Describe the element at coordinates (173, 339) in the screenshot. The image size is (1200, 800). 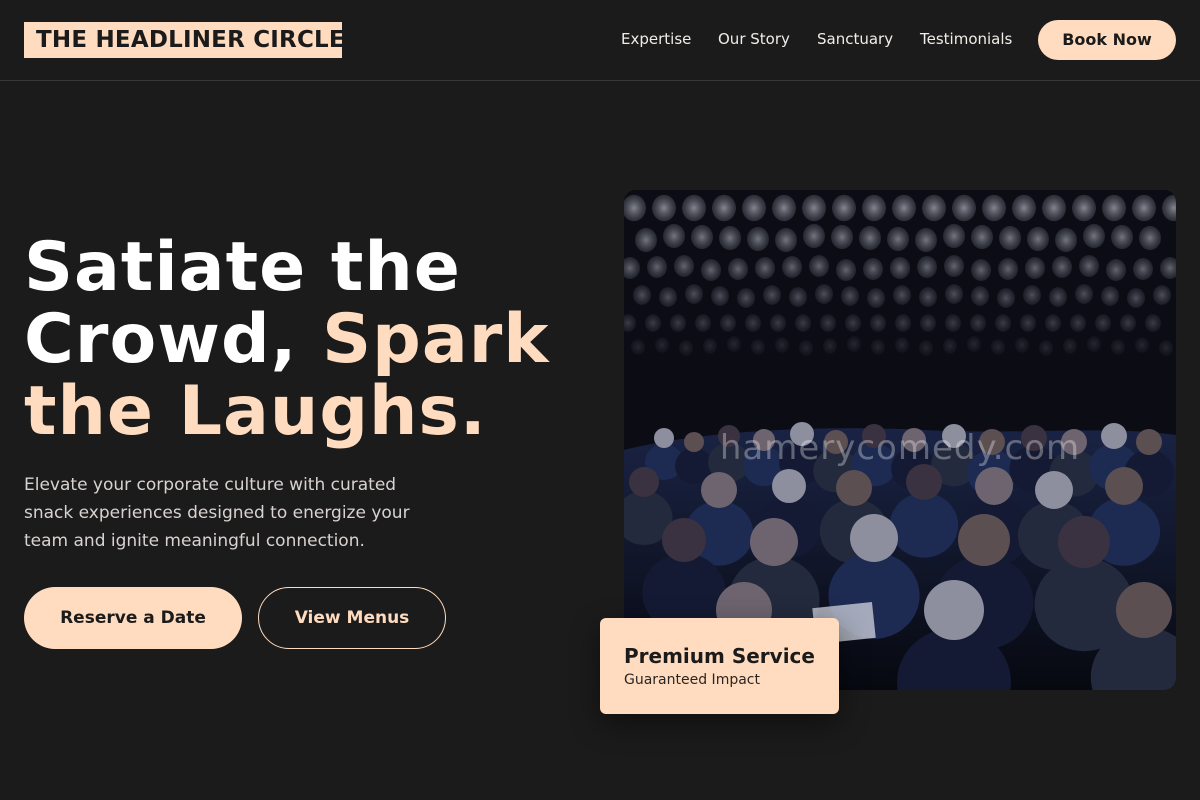
I see `hero-title-line2-white: Crowd,` at that location.